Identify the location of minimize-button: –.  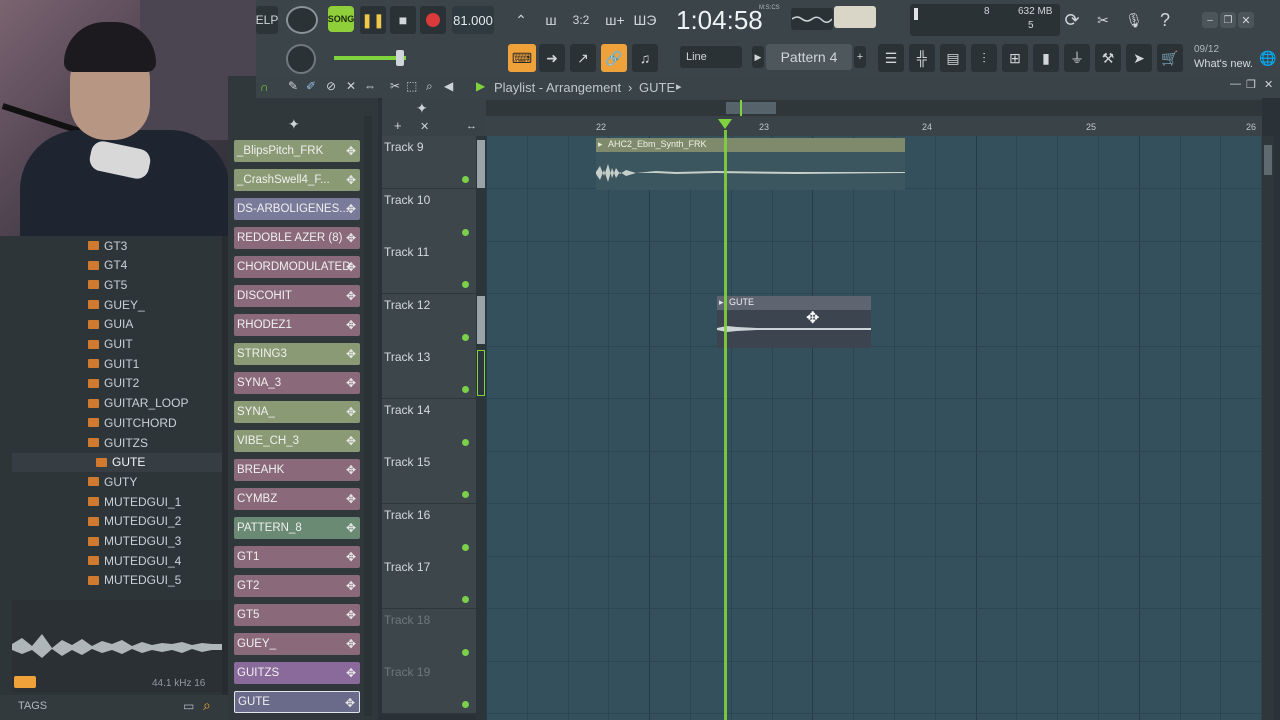
(1210, 20).